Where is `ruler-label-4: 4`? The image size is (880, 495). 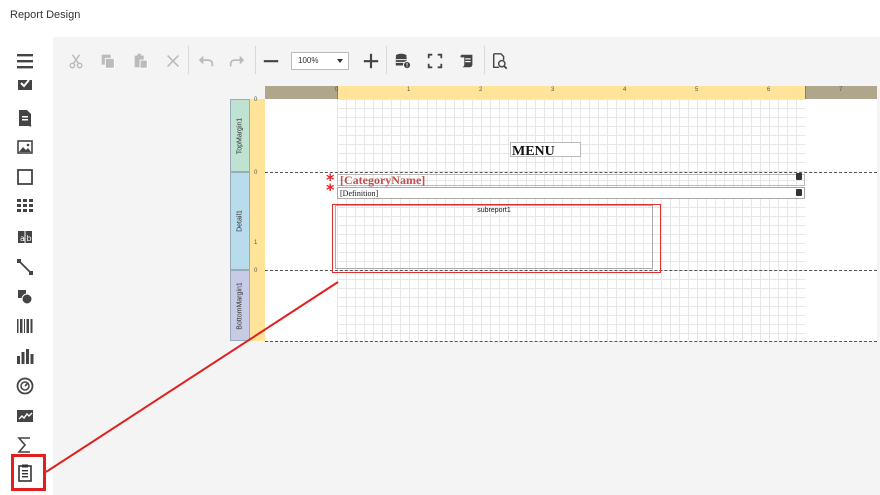
ruler-label-4: 4 is located at coordinates (625, 90).